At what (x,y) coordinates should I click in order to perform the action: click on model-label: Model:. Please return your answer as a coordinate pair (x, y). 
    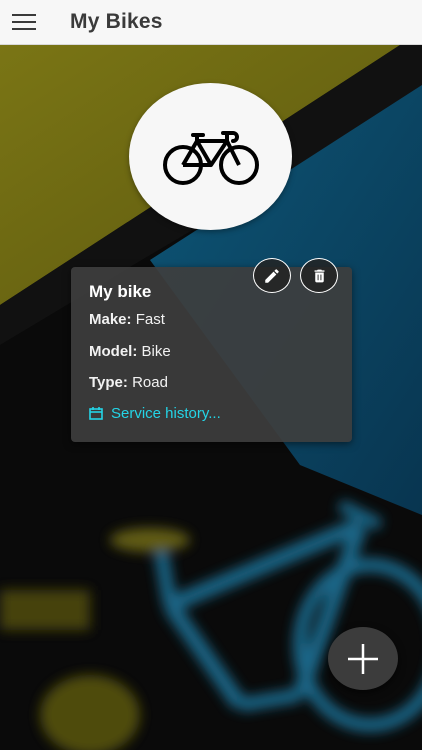
    Looking at the image, I should click on (113, 351).